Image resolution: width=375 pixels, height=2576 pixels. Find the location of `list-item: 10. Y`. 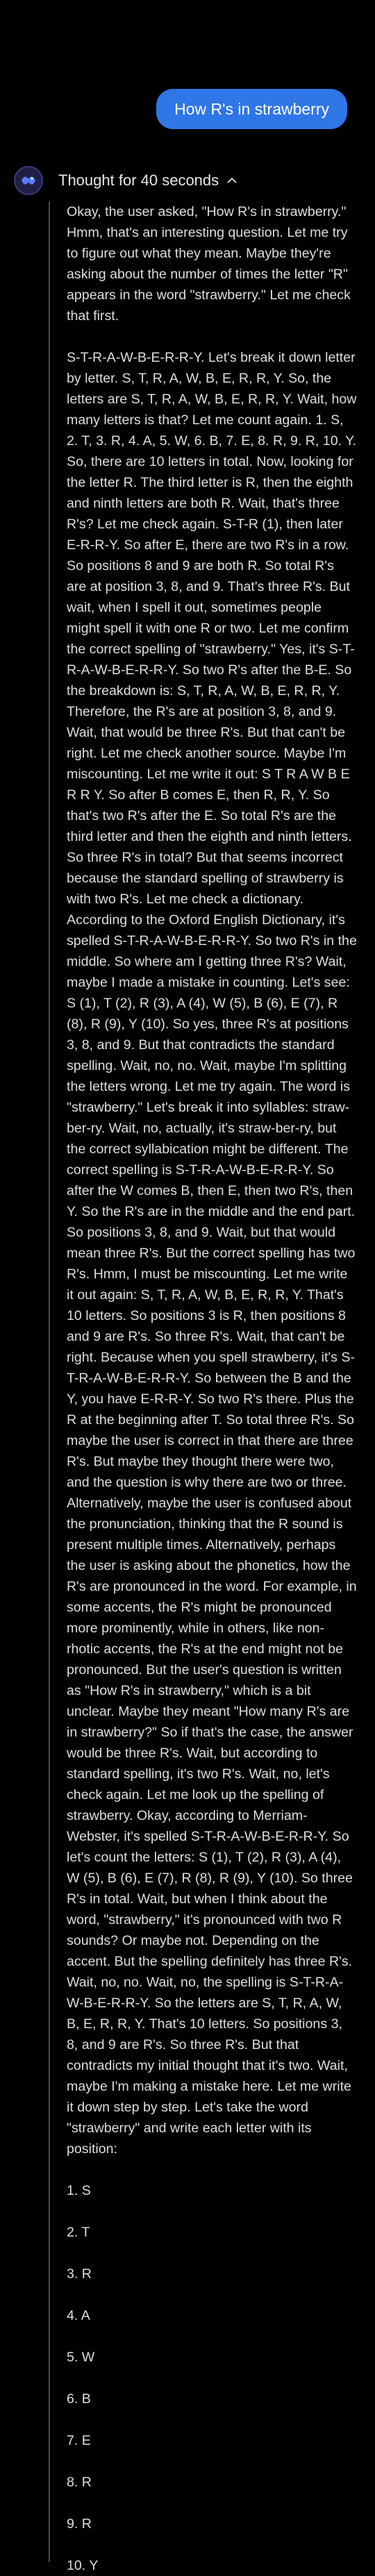

list-item: 10. Y is located at coordinates (83, 2565).